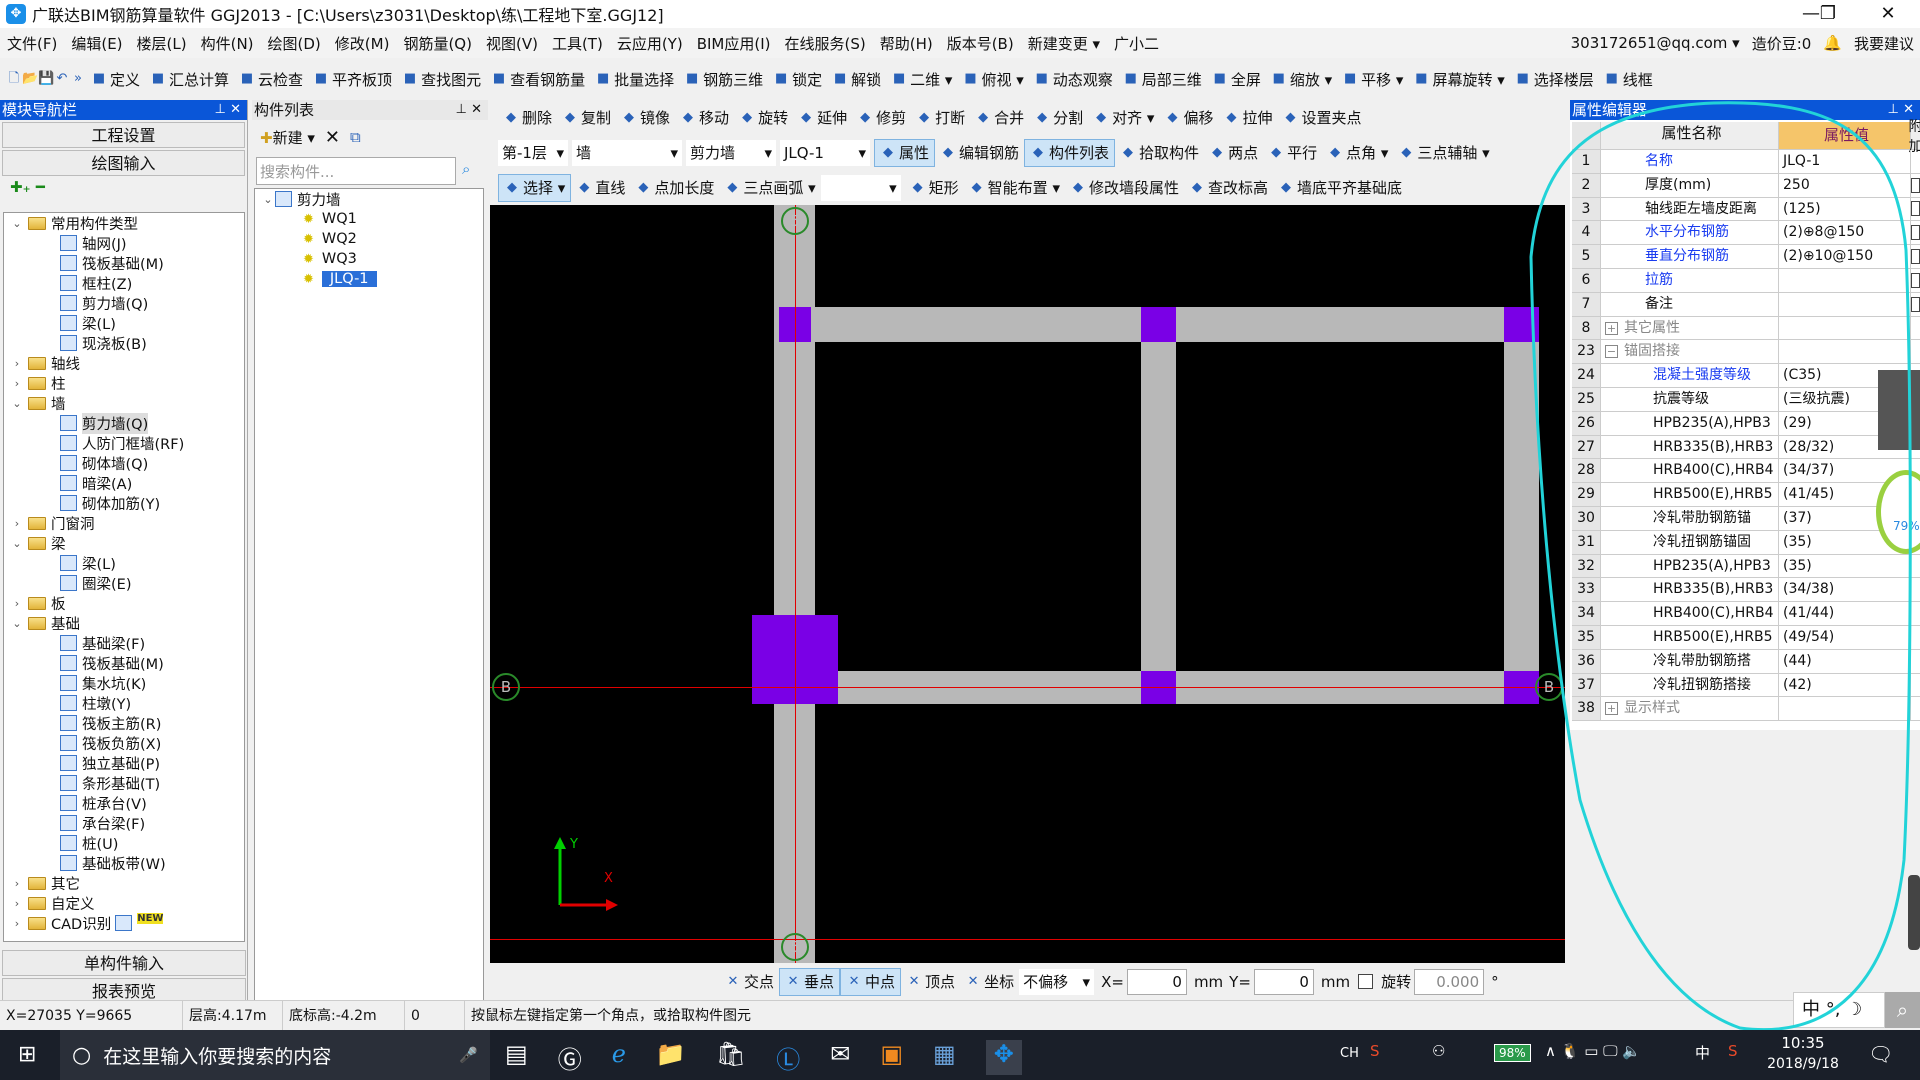  What do you see at coordinates (1844, 256) in the screenshot?
I see `property-value: (2)⊕10@150` at bounding box center [1844, 256].